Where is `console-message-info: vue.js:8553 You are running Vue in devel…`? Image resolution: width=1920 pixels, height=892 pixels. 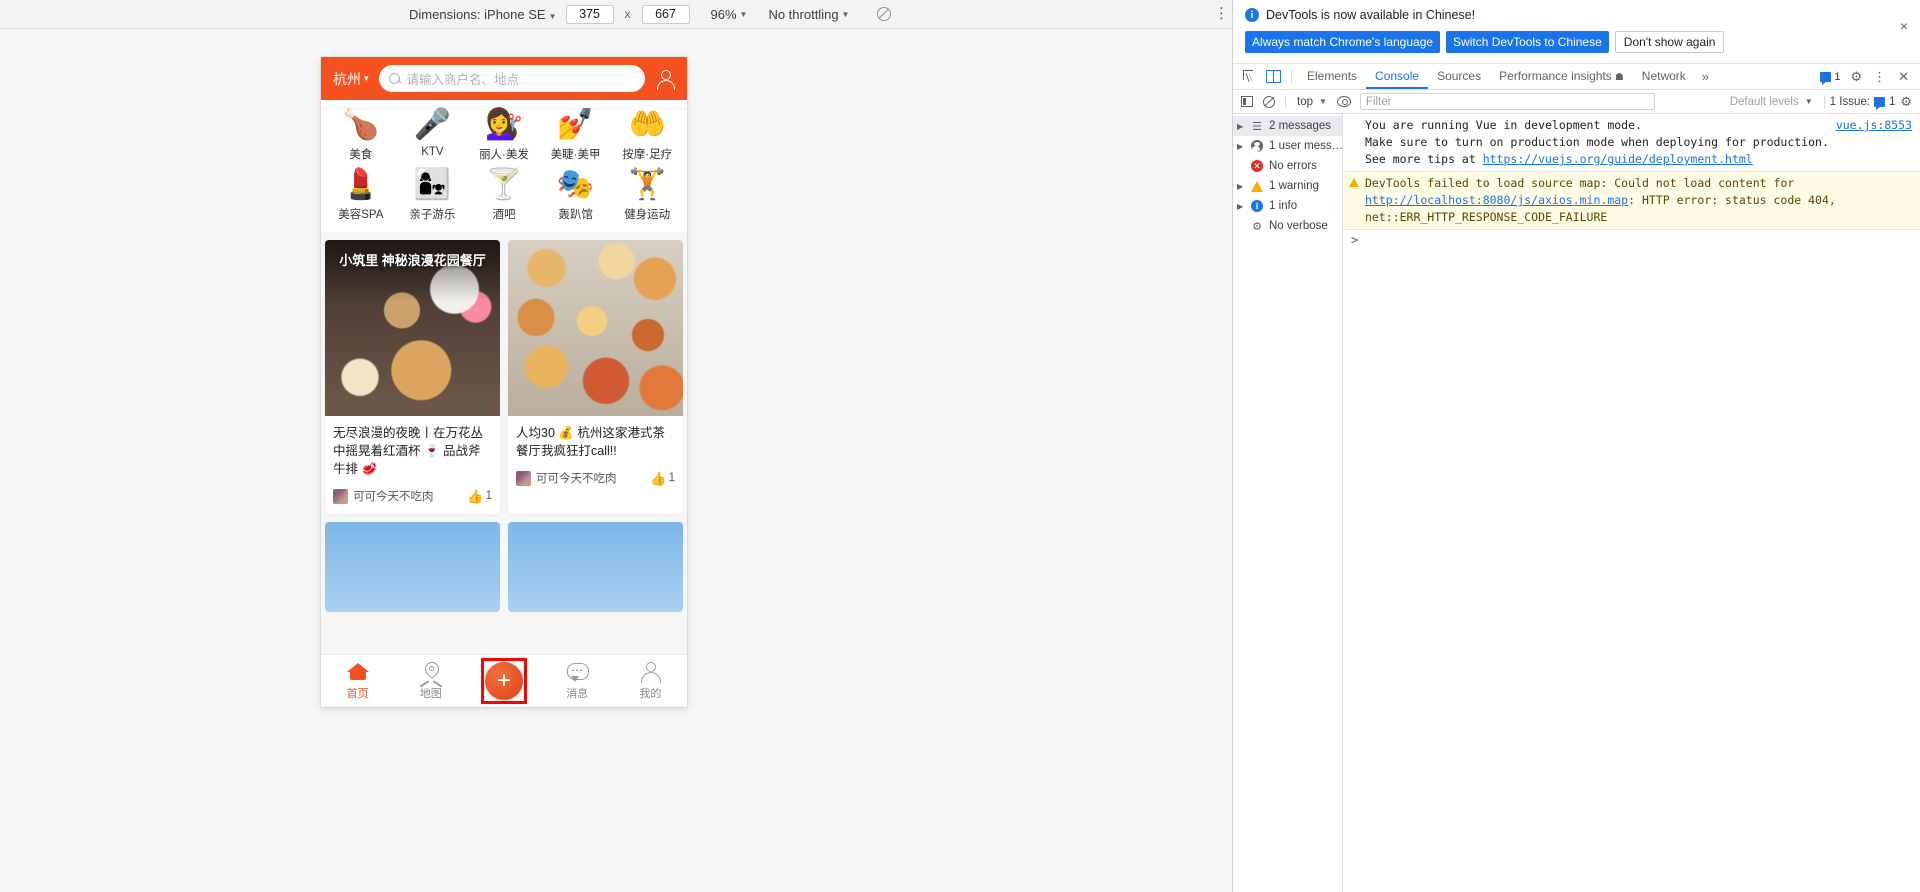 console-message-info: vue.js:8553 You are running Vue in devel… is located at coordinates (1631, 142).